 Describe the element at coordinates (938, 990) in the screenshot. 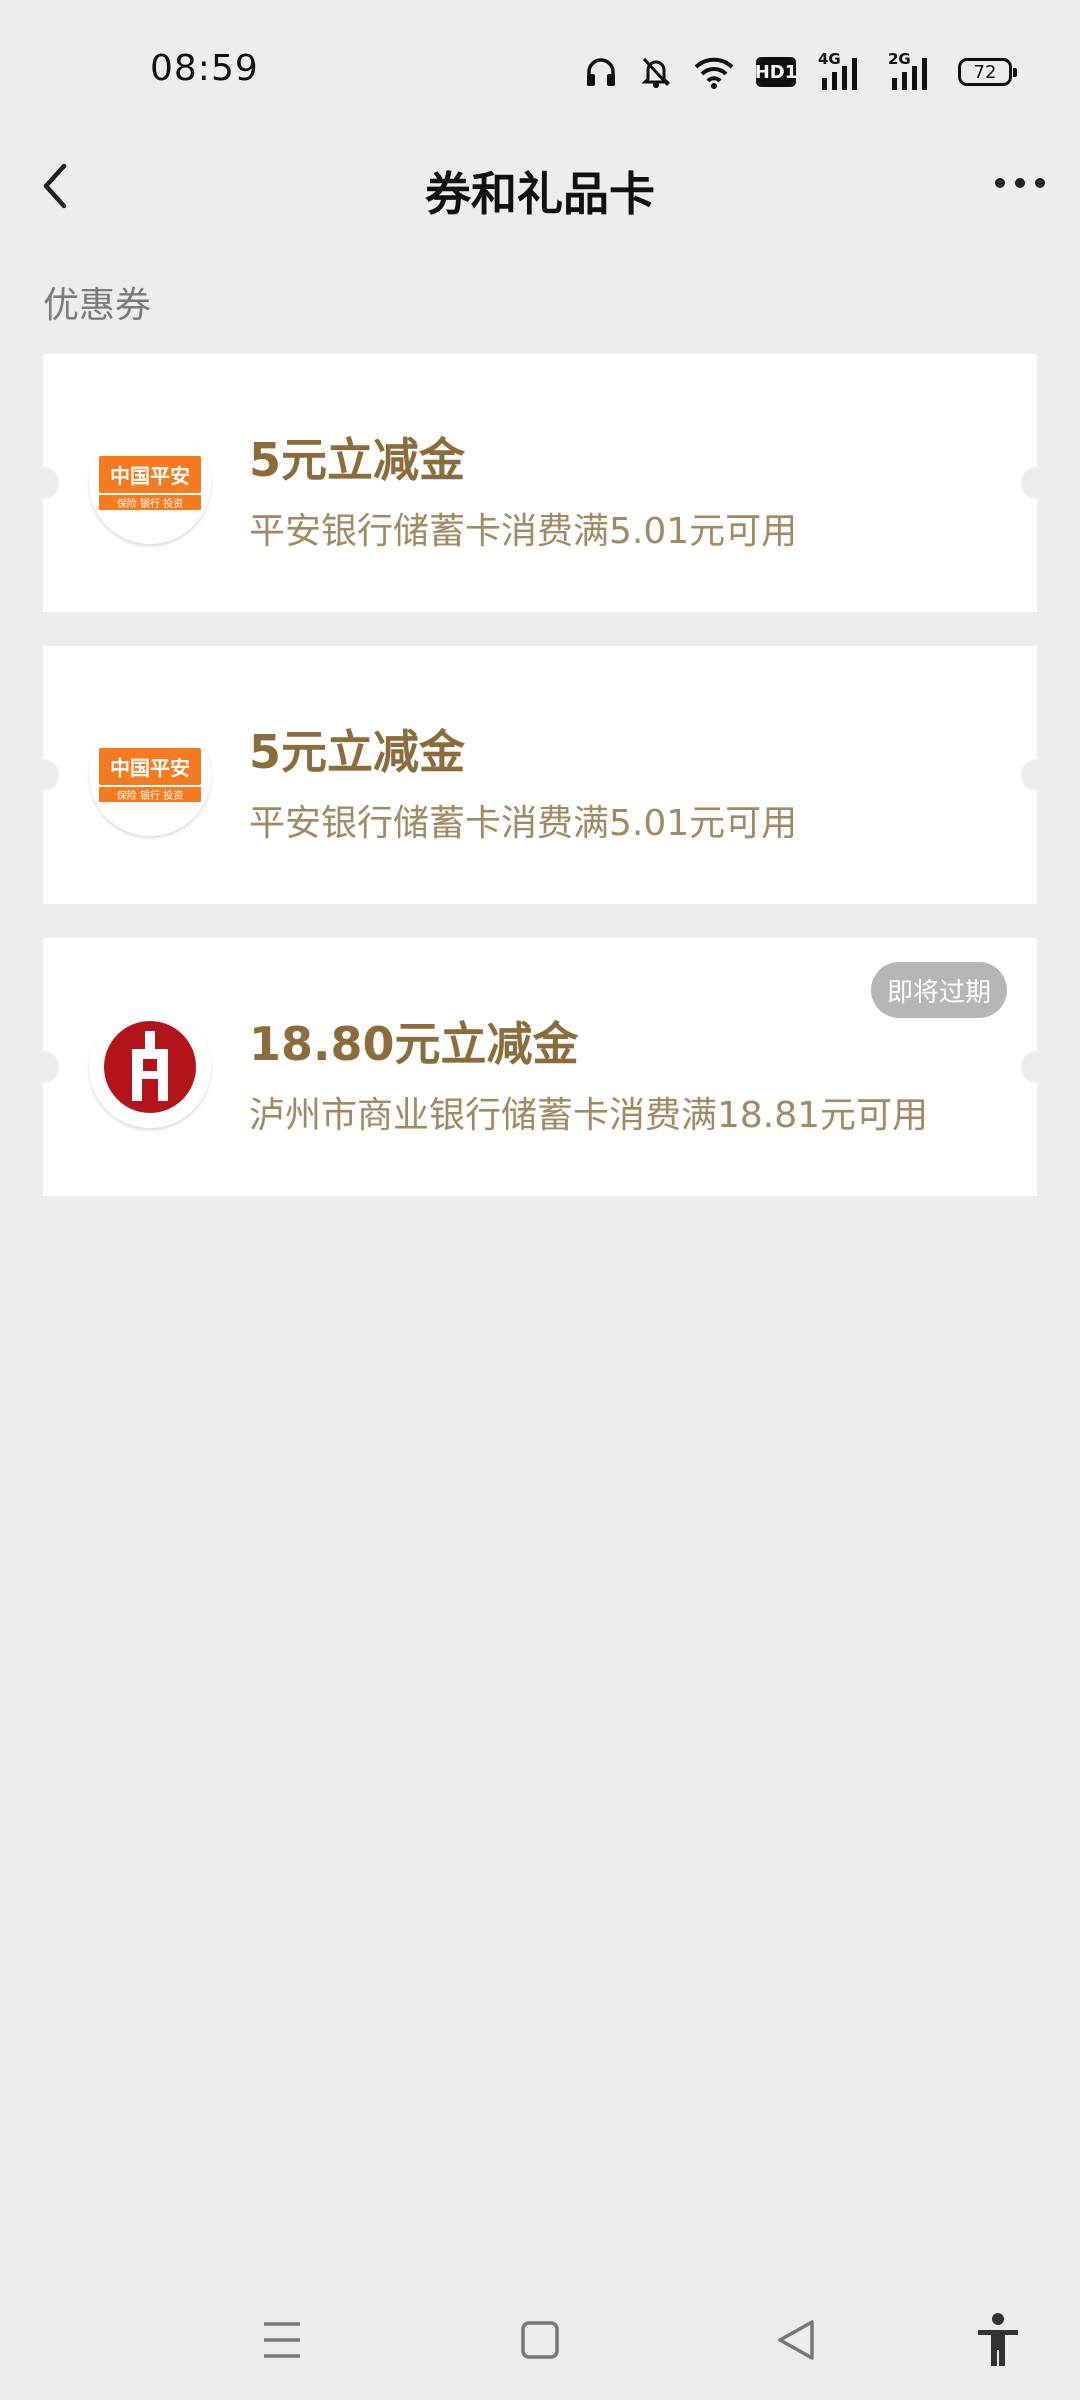

I see `expiring-badge: 即将过期` at that location.